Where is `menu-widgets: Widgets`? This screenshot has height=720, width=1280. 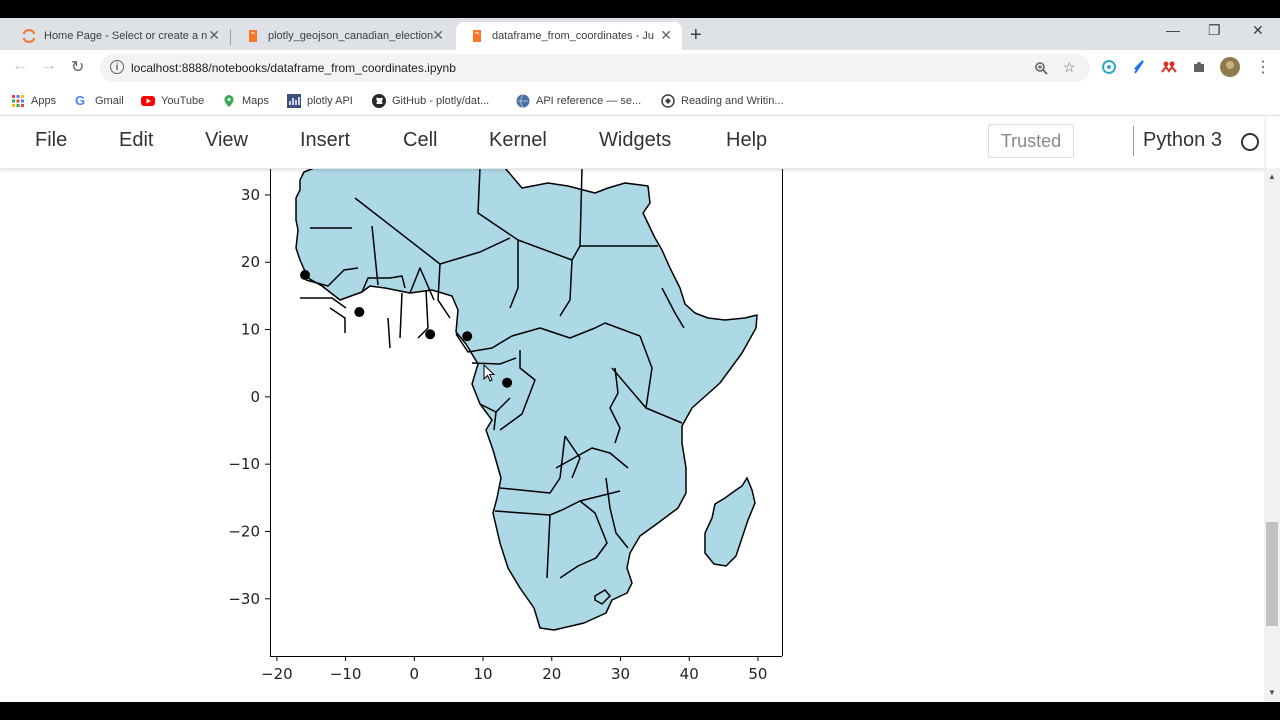 menu-widgets: Widgets is located at coordinates (635, 140).